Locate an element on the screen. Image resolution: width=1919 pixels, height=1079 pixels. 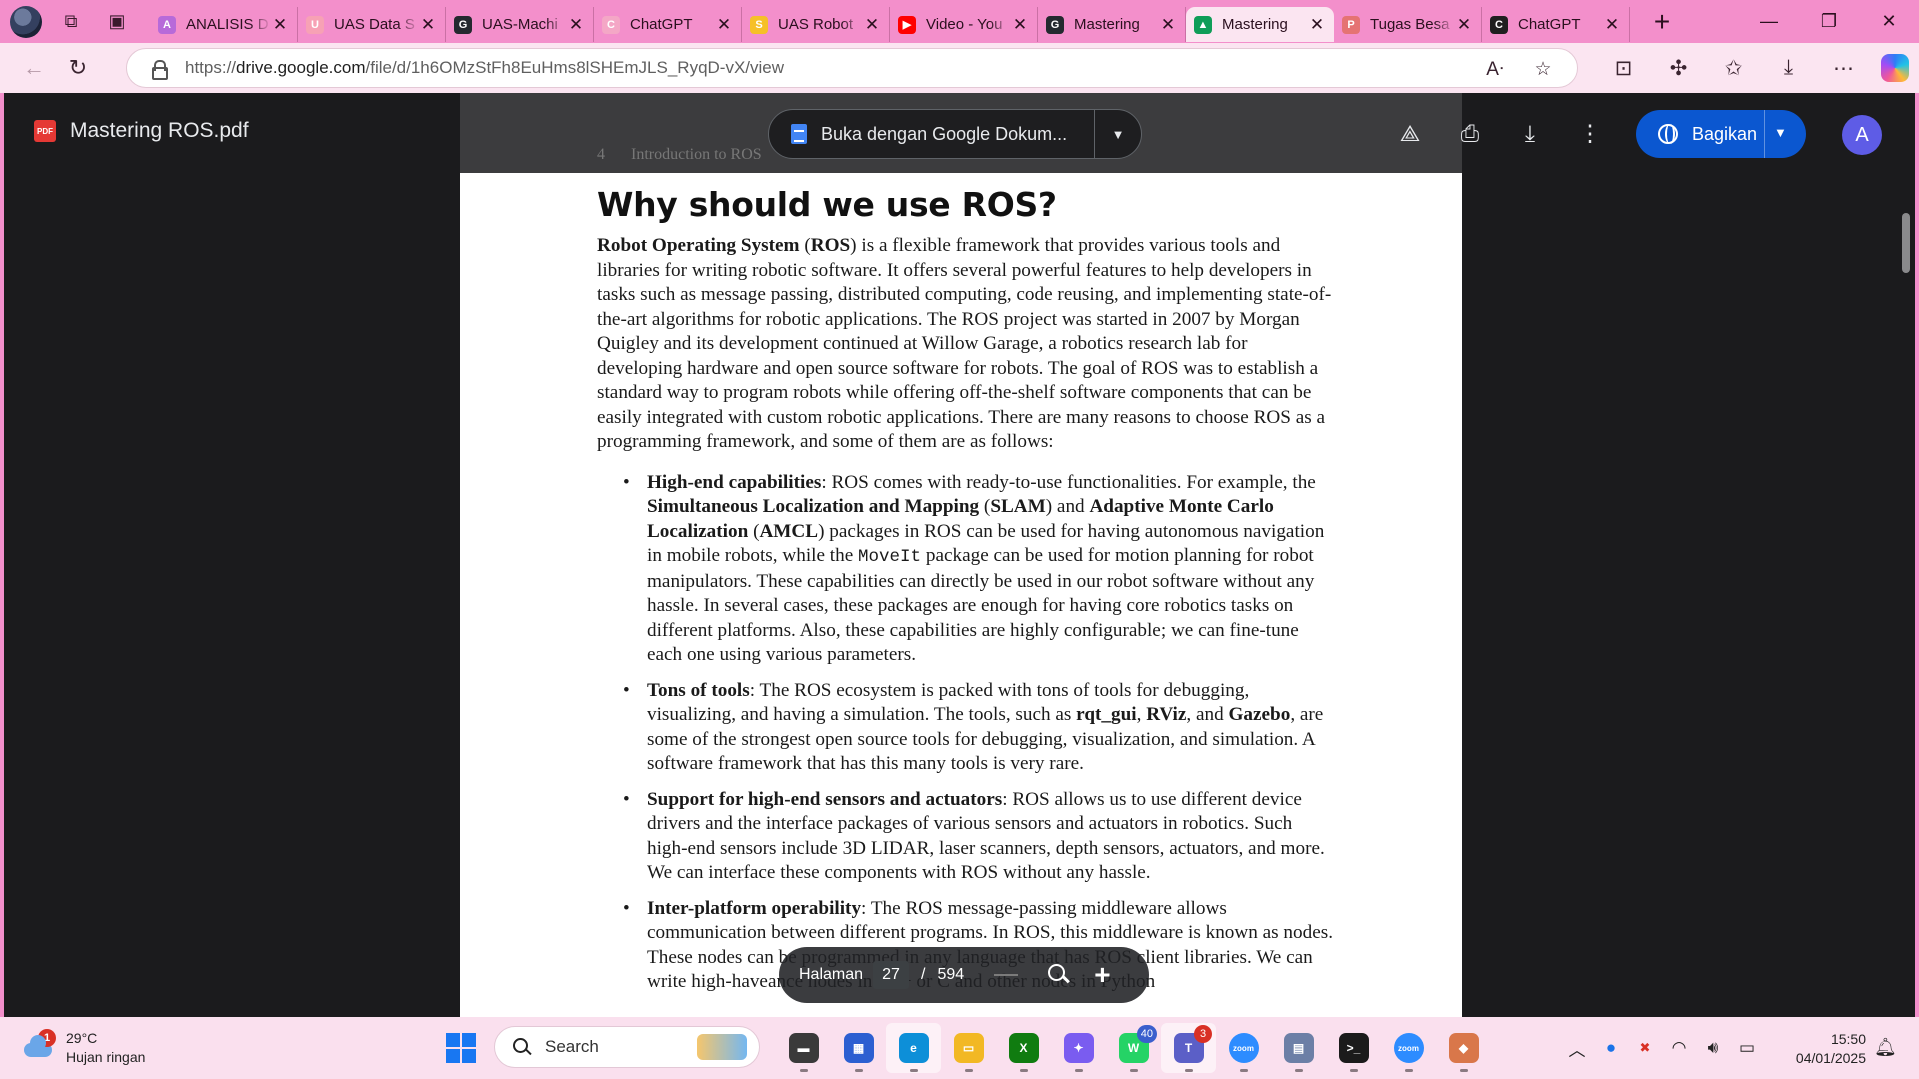
tab-title: Video - You is located at coordinates (964, 24).